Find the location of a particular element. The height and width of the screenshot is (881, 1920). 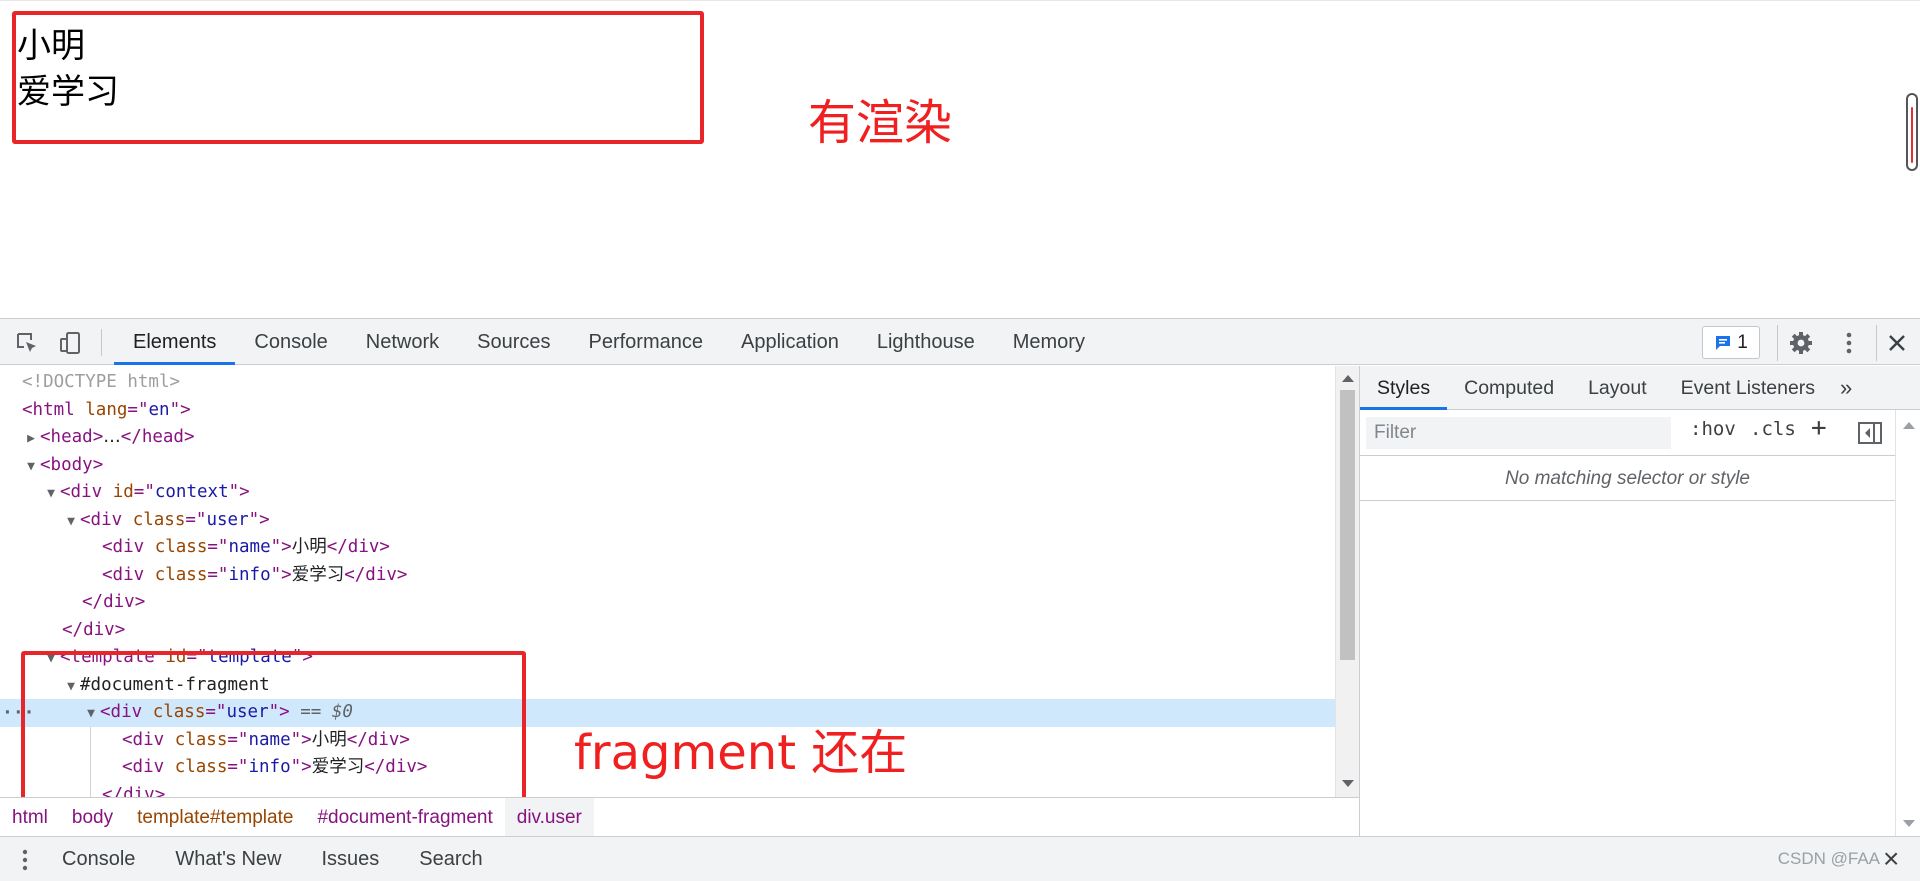

hov-toggle-button: :hov is located at coordinates (1713, 429).